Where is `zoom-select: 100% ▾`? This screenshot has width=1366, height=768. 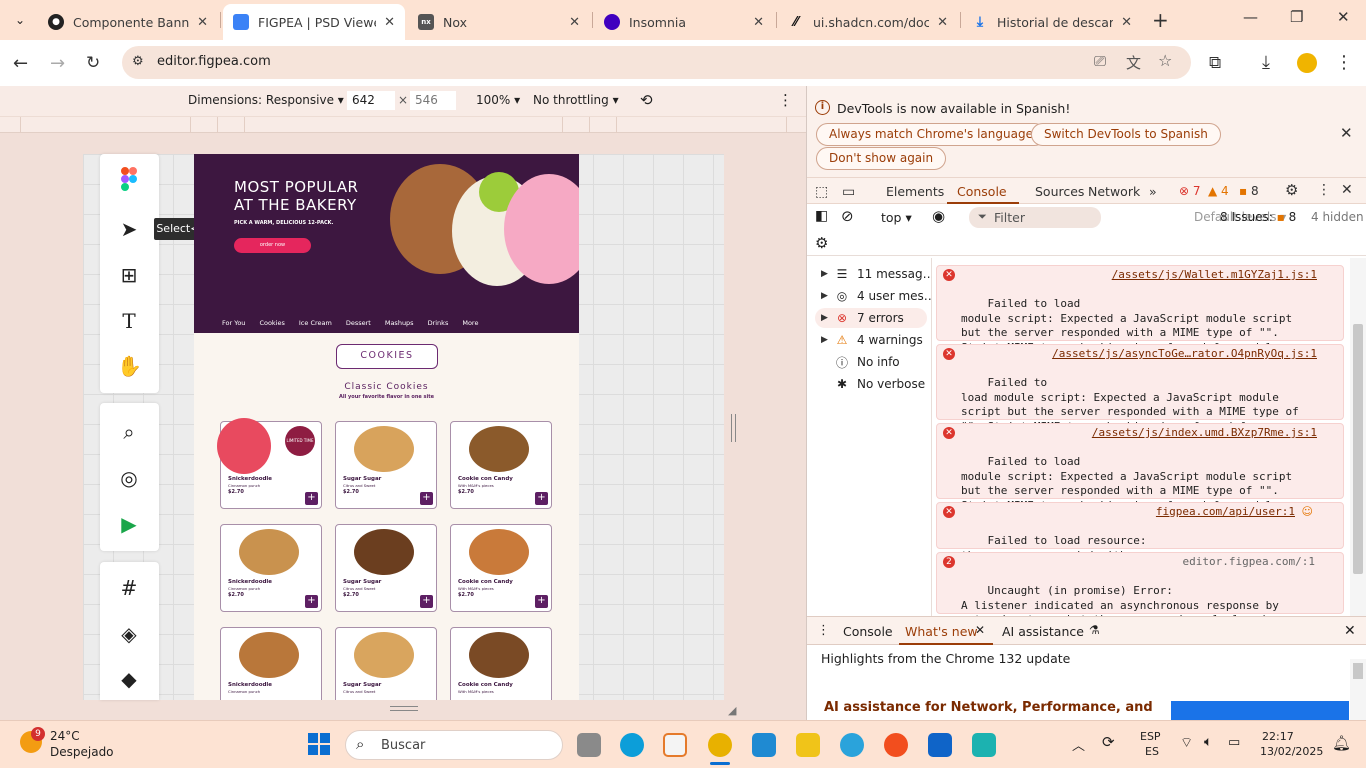
zoom-select: 100% ▾ is located at coordinates (498, 100).